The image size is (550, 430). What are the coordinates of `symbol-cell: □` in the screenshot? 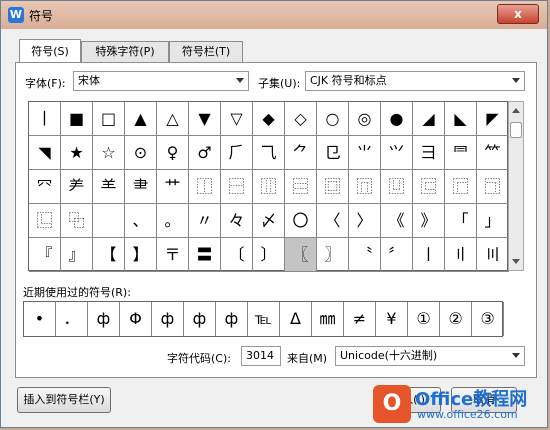 It's located at (109, 119).